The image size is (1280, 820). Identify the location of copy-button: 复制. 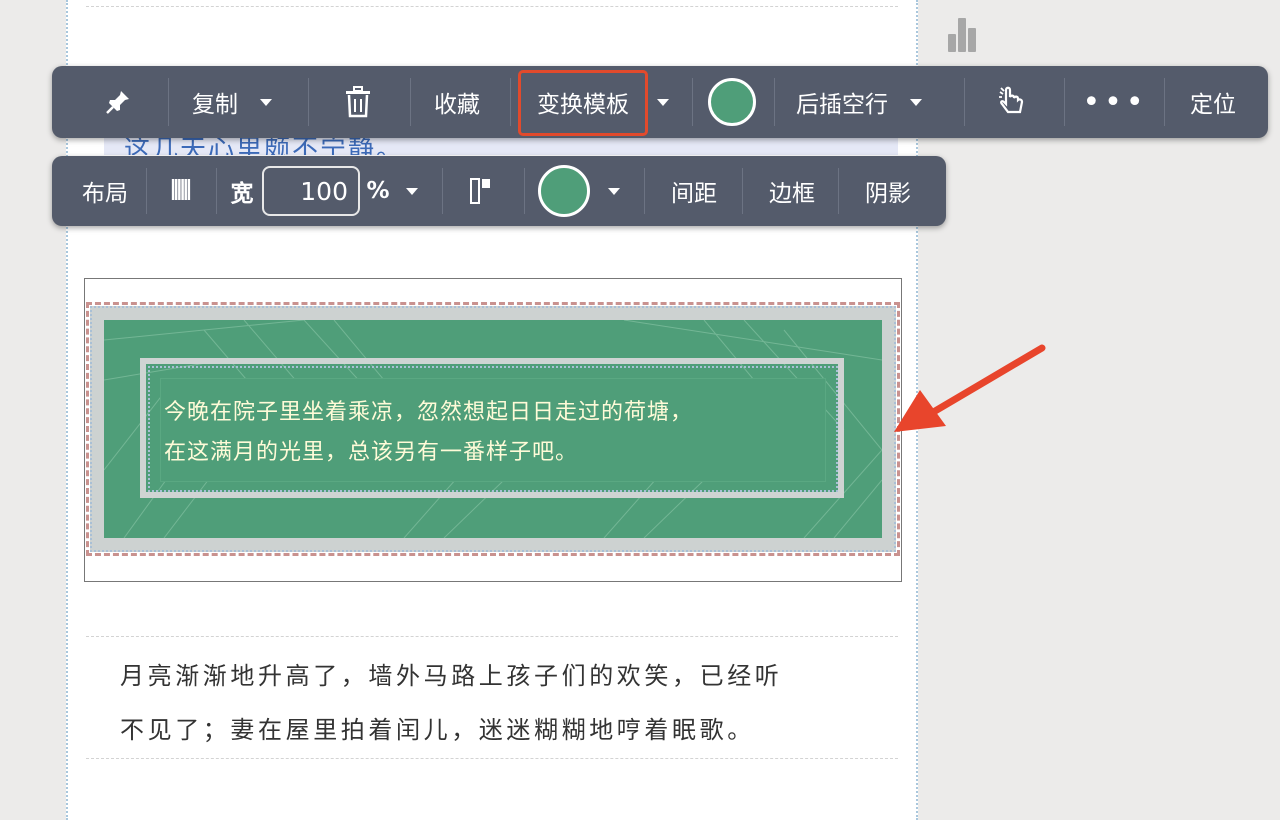
(240, 102).